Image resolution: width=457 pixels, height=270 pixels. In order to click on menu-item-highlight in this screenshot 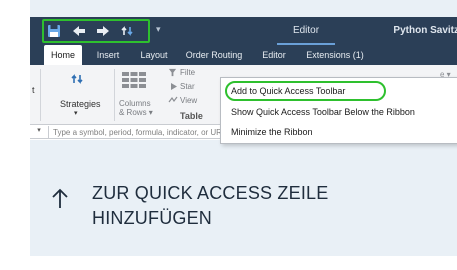, I will do `click(305, 91)`.